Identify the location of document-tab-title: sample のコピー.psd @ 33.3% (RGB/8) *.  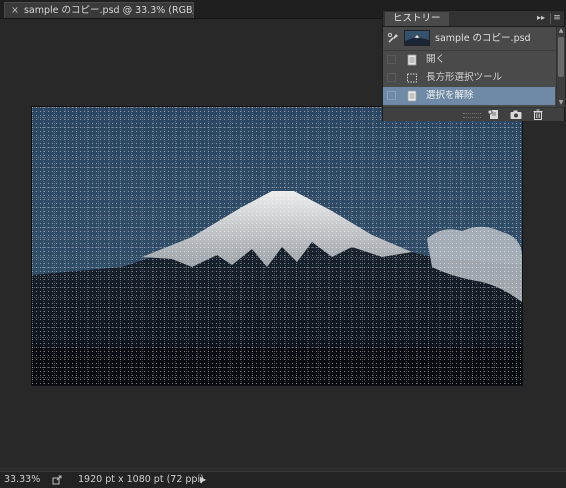
(108, 10).